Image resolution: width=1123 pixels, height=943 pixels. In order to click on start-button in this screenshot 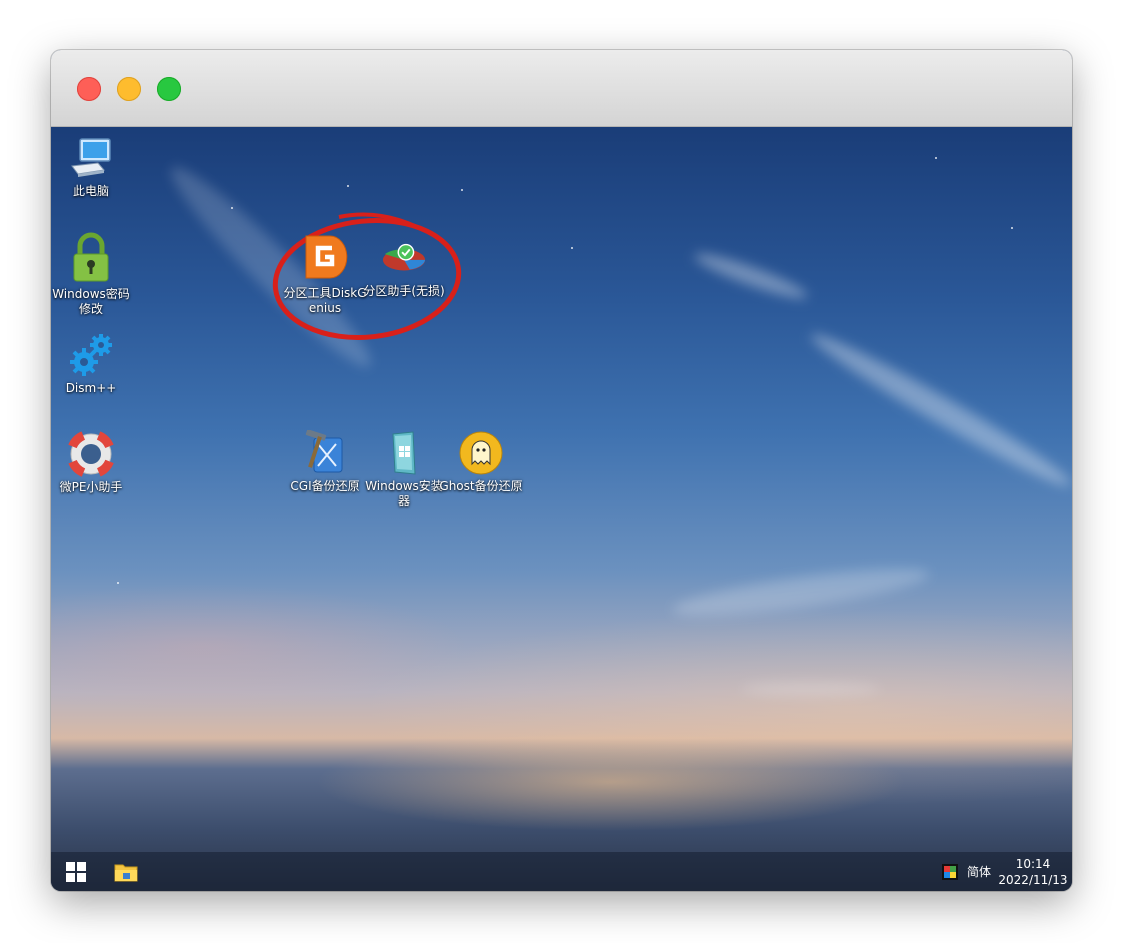, I will do `click(76, 871)`.